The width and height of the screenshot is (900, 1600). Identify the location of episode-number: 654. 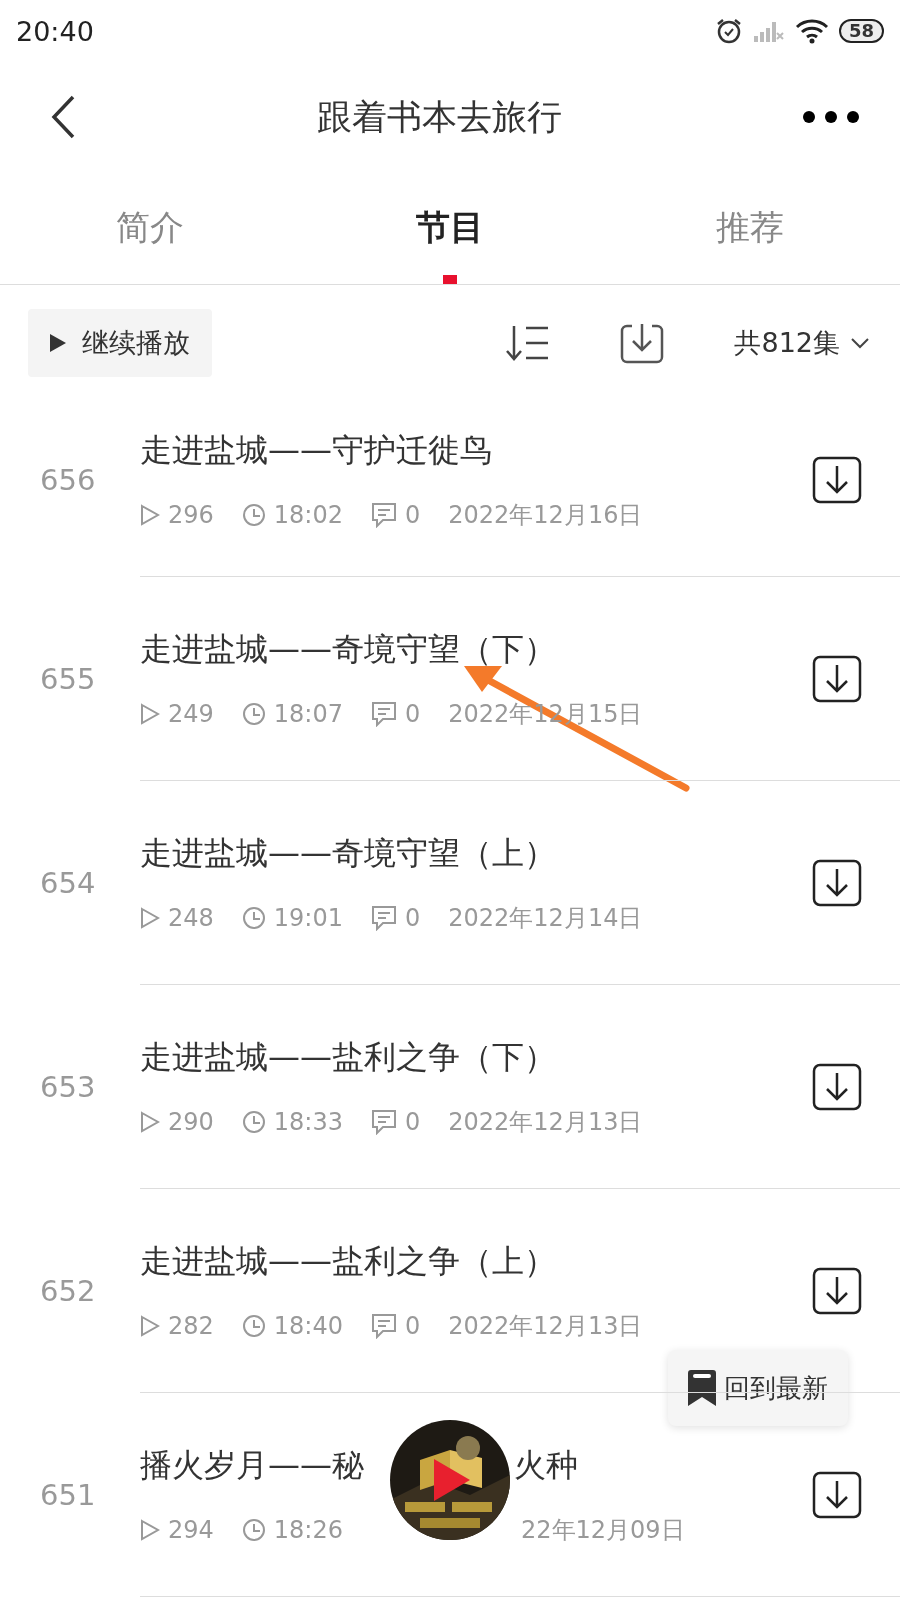
(68, 883).